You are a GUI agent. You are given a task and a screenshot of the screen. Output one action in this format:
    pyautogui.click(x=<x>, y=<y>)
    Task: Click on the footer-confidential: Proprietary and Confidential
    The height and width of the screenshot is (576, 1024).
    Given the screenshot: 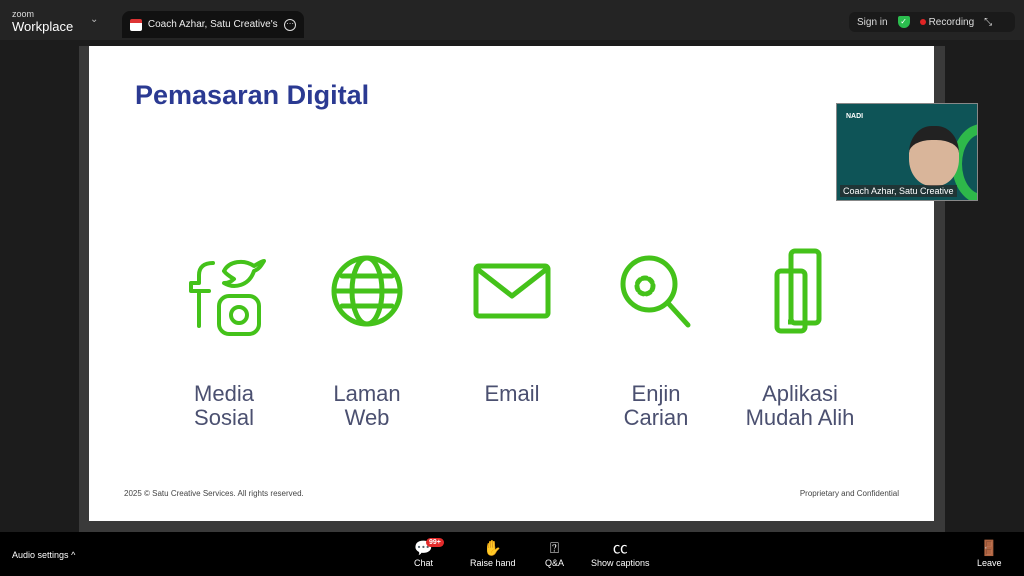 What is the action you would take?
    pyautogui.click(x=849, y=493)
    